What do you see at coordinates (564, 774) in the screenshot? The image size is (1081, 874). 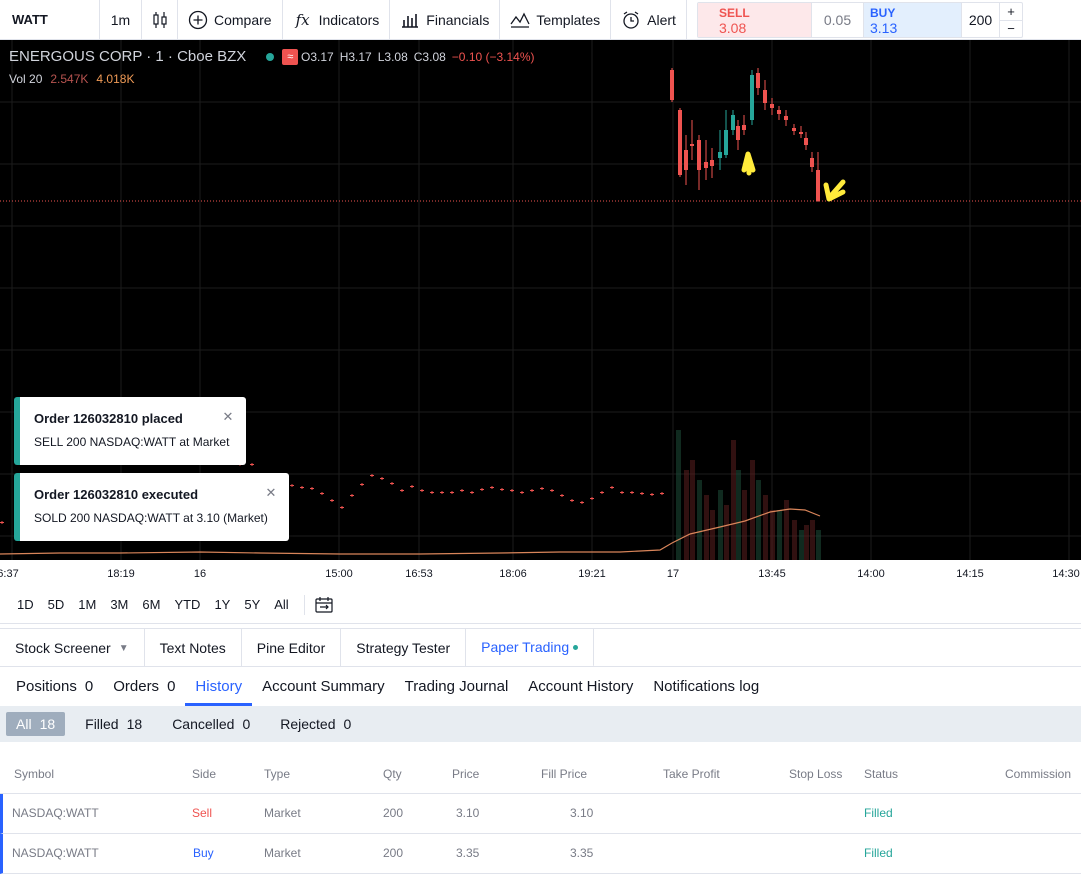 I see `column-header: Fill Price` at bounding box center [564, 774].